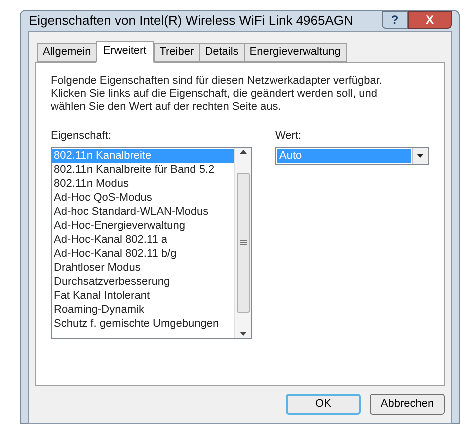 Image resolution: width=468 pixels, height=432 pixels. What do you see at coordinates (143, 211) in the screenshot?
I see `list-item: Ad-hoc Standard-WLAN-Modus` at bounding box center [143, 211].